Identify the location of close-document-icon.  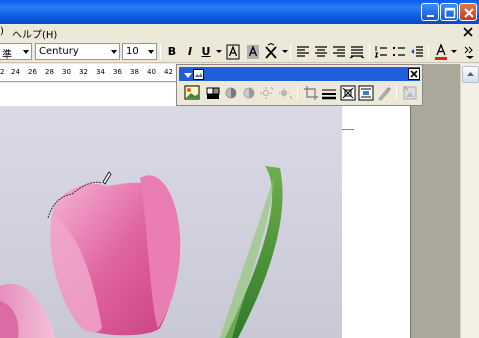
(468, 32).